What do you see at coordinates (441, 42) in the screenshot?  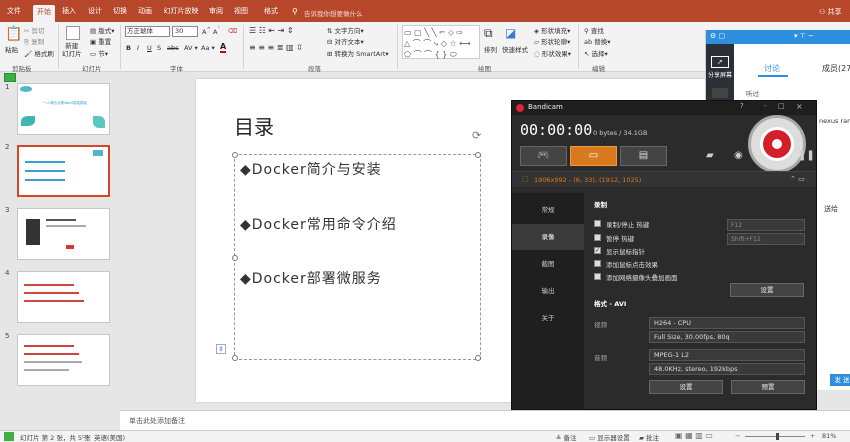 I see `shapes-gallery: ▭ ▢ ╲ ╲ ⌐ ⬦ ⇨ △ ⌒ ⌒ ⤷ ◇ ☆ ⟷ ⬠ ⌒ ⌒ { } ⬭` at bounding box center [441, 42].